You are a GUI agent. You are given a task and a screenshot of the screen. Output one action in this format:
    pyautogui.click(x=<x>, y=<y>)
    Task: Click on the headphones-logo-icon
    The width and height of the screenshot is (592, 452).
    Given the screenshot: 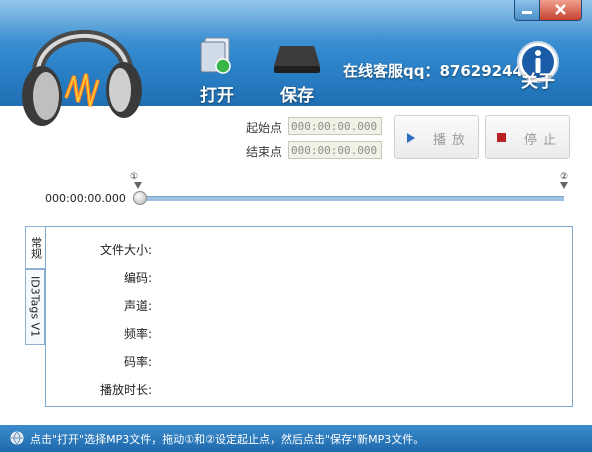 What is the action you would take?
    pyautogui.click(x=83, y=73)
    